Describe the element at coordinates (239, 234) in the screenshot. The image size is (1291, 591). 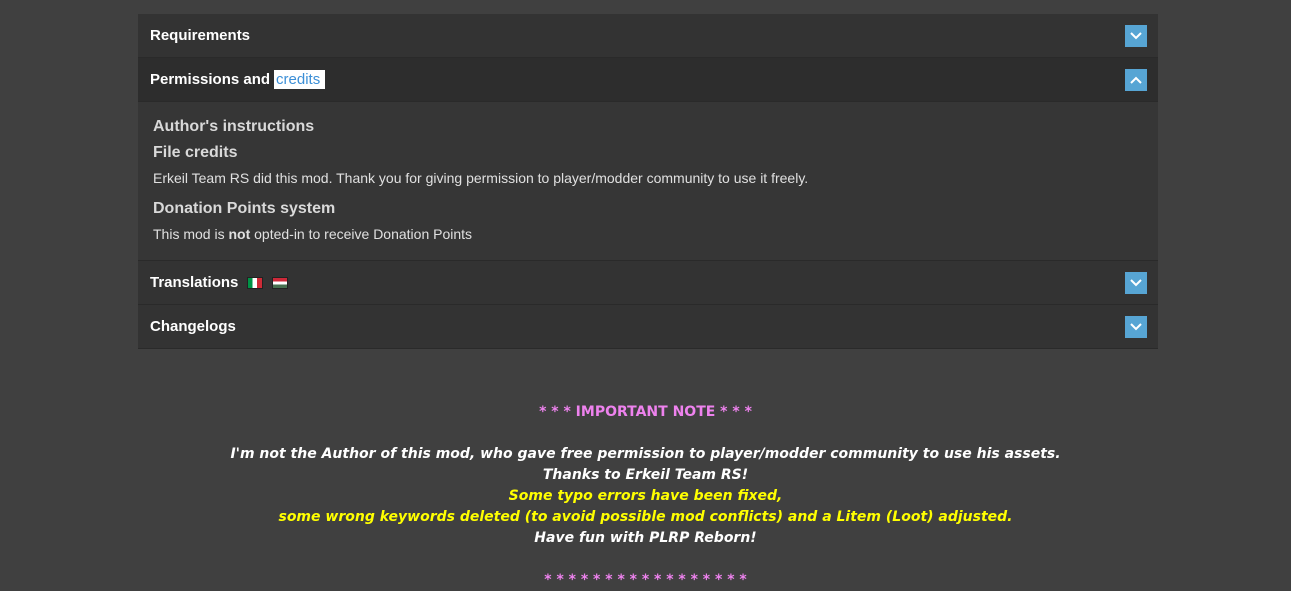
I see `donation-text-bold: not` at that location.